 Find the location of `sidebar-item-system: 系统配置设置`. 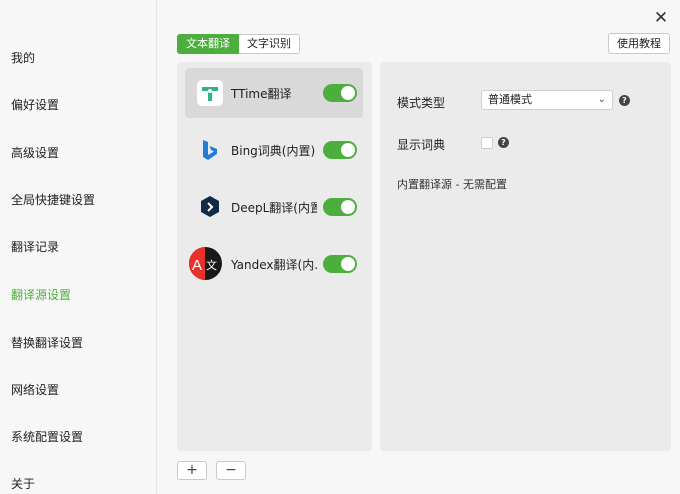

sidebar-item-system: 系统配置设置 is located at coordinates (47, 436).